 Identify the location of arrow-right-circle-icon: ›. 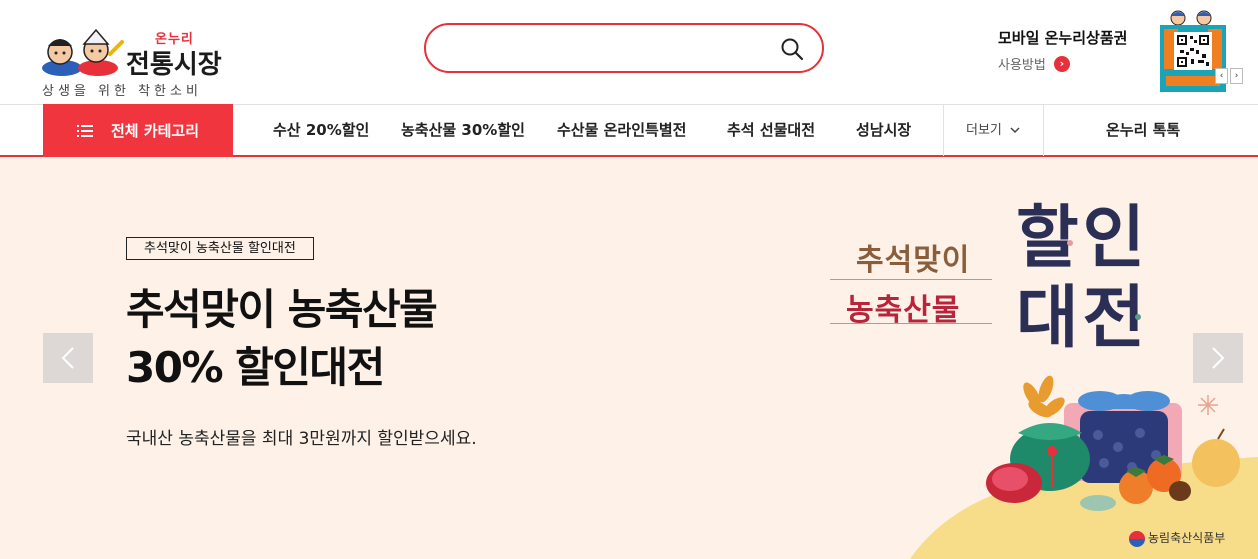
(1061, 63).